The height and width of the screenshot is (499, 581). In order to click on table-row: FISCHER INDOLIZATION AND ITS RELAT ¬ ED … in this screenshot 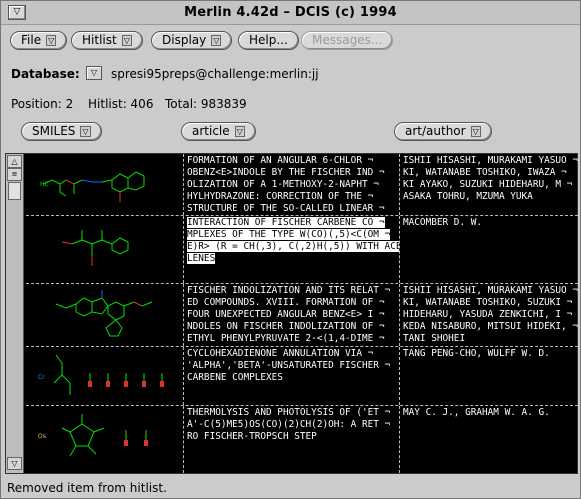, I will do `click(302, 315)`.